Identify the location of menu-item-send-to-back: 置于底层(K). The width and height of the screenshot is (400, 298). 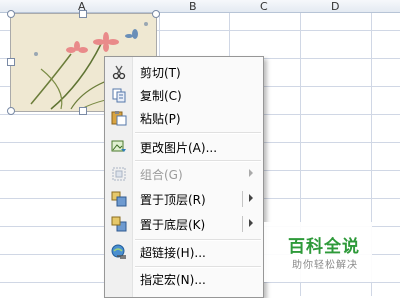
(184, 224).